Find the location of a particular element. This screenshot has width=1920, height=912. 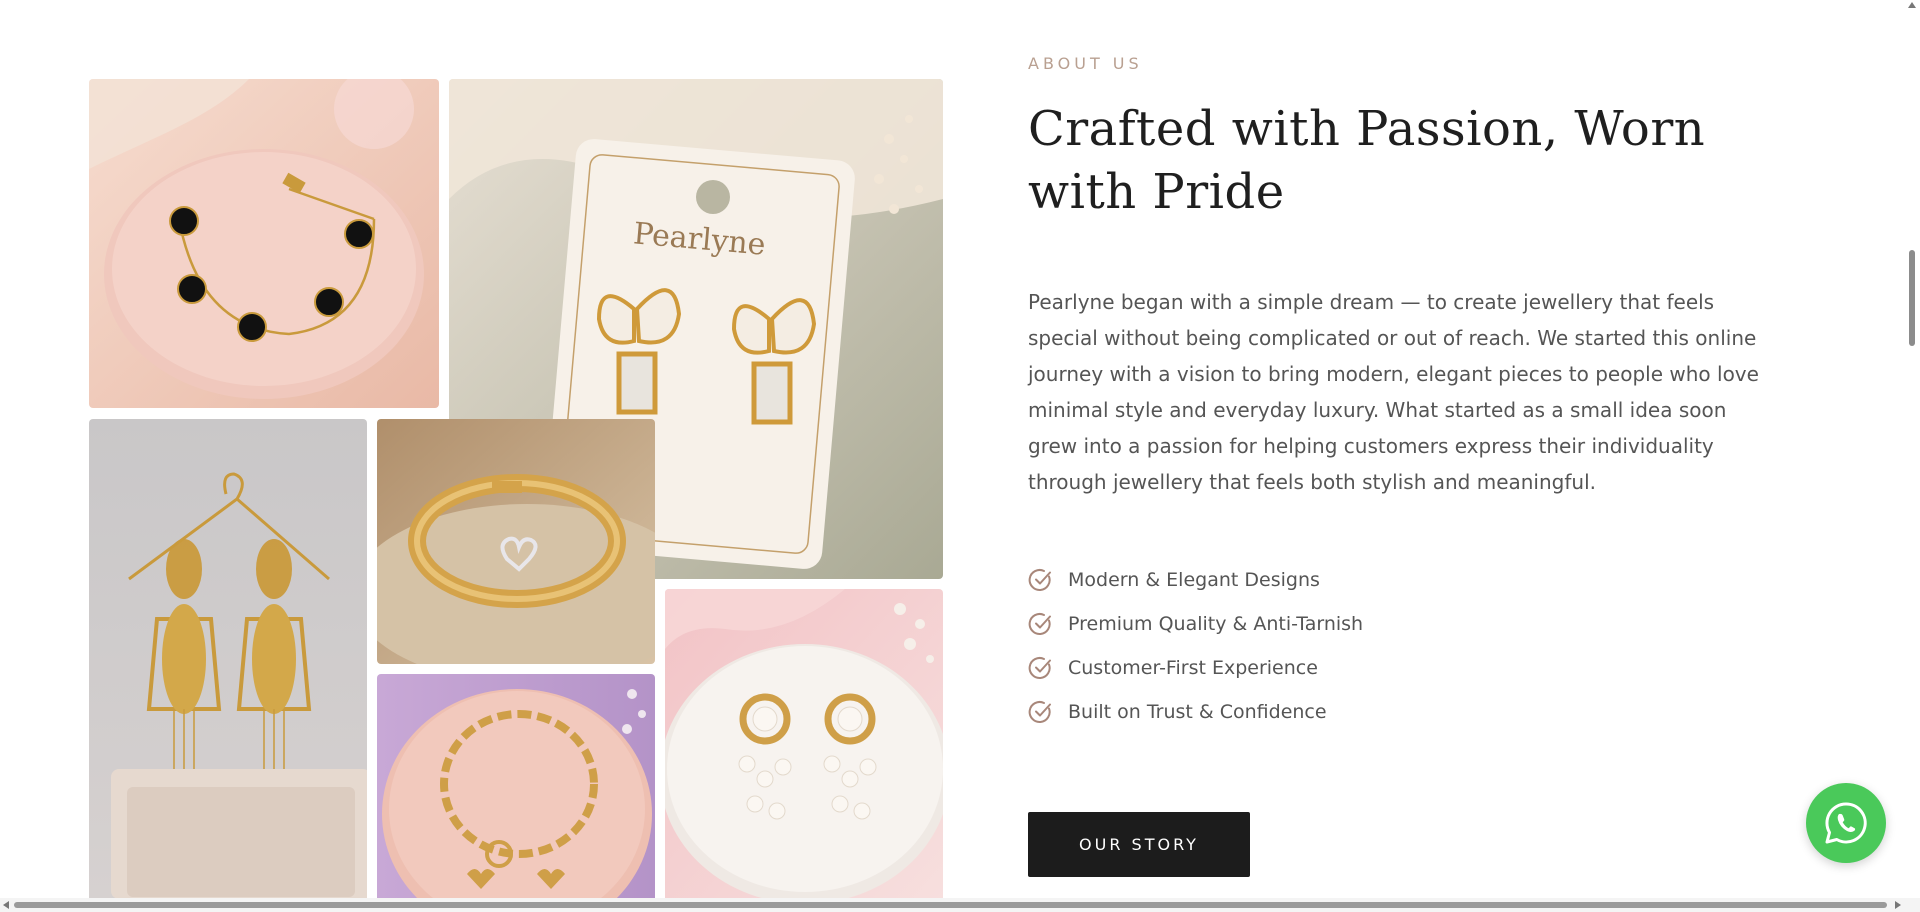

feature-item: Modern & Elegant Designs is located at coordinates (1195, 580).